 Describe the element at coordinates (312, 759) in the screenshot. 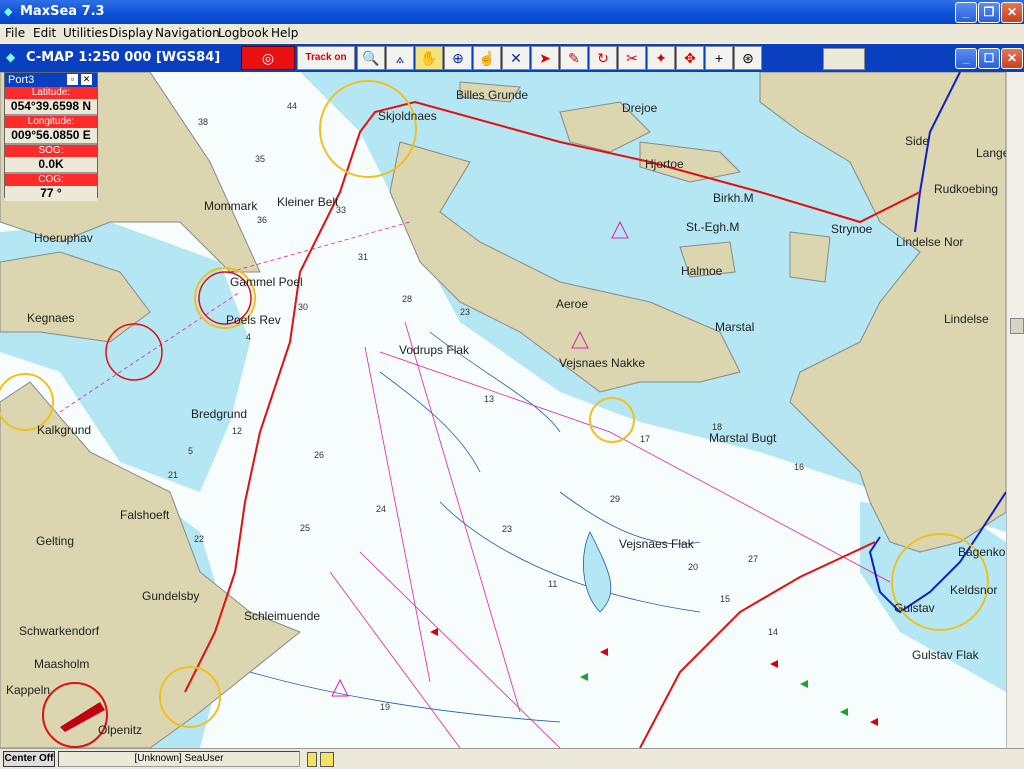

I see `status-indicator-icon` at that location.